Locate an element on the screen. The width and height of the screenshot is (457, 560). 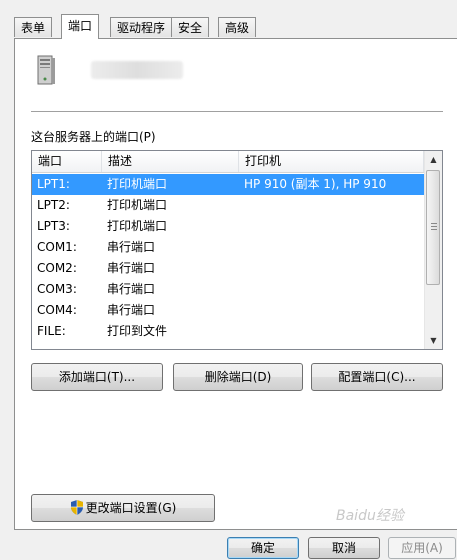
column-header-port: 端口 is located at coordinates (67, 161).